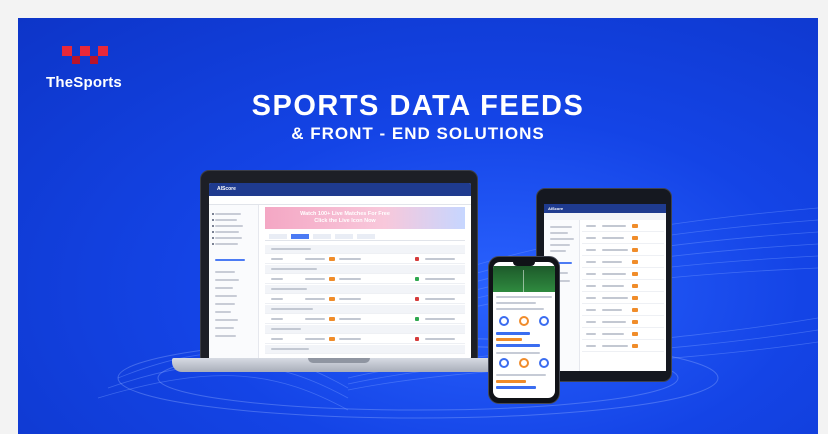  What do you see at coordinates (340, 189) in the screenshot?
I see `app-header: AIScore` at bounding box center [340, 189].